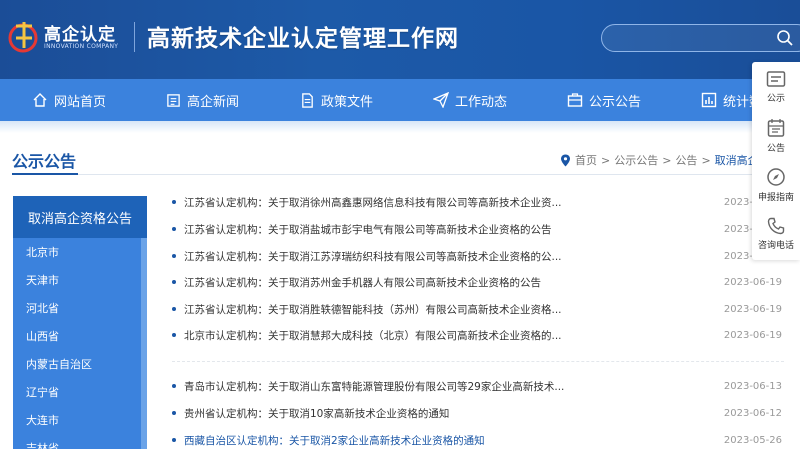  I want to click on phone-icon, so click(776, 225).